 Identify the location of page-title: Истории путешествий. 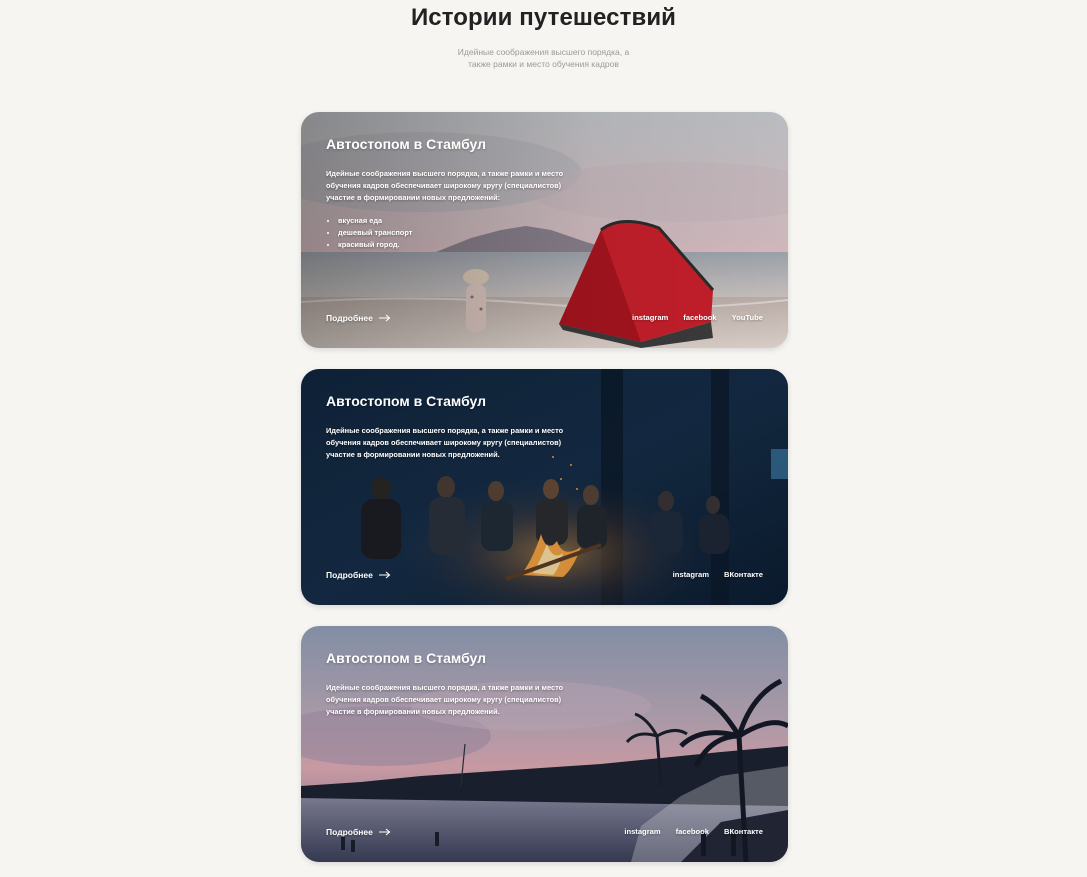
(543, 17).